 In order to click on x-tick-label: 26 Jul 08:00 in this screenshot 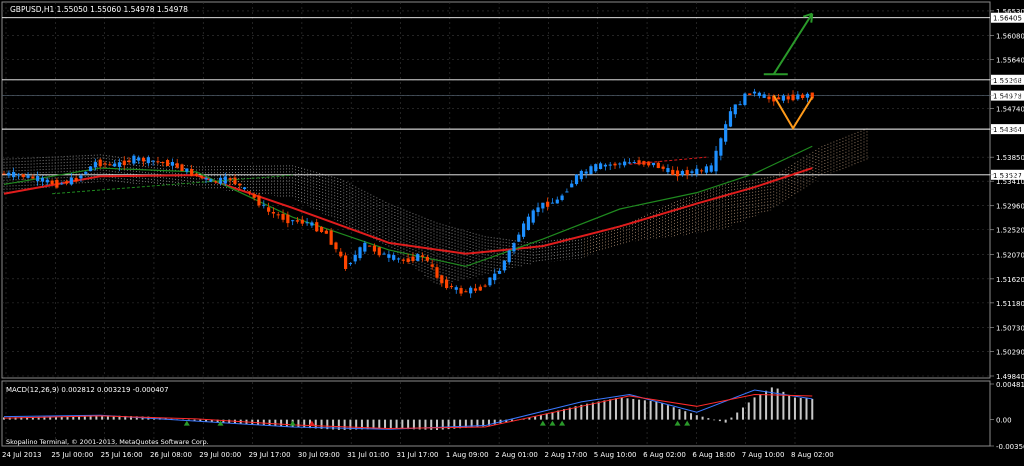, I will do `click(171, 455)`.